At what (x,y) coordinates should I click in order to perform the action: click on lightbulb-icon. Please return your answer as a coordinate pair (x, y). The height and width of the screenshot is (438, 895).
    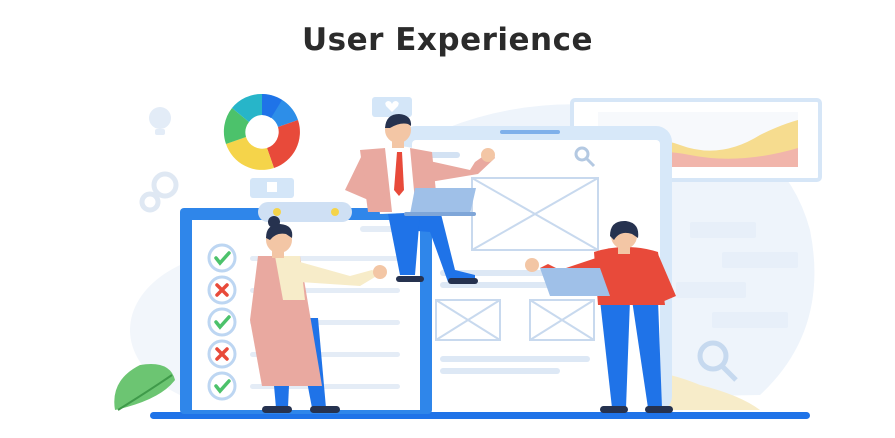
    Looking at the image, I should click on (160, 121).